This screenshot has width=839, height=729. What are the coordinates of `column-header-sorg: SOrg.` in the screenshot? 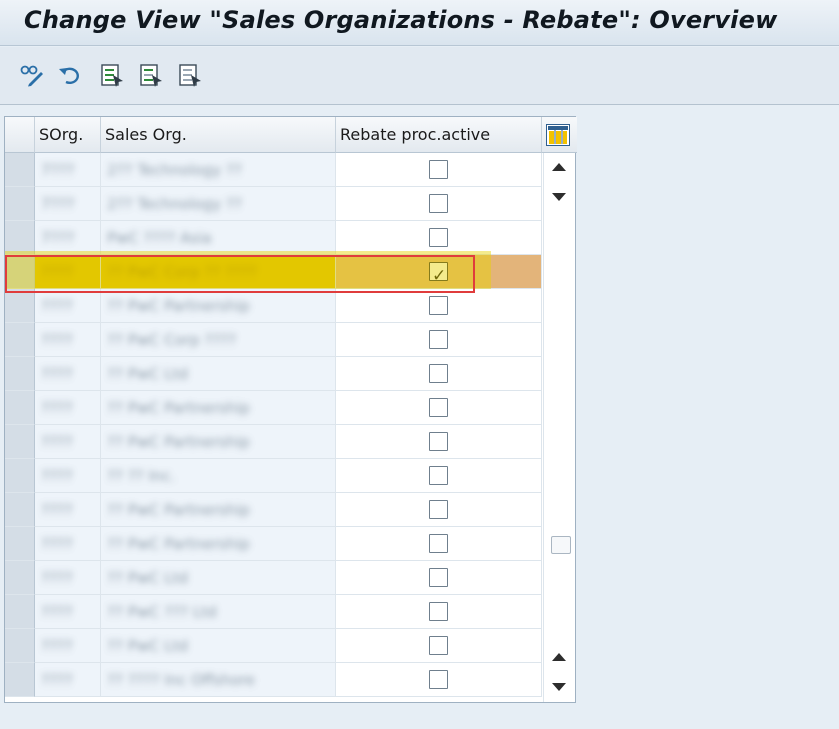 It's located at (68, 135).